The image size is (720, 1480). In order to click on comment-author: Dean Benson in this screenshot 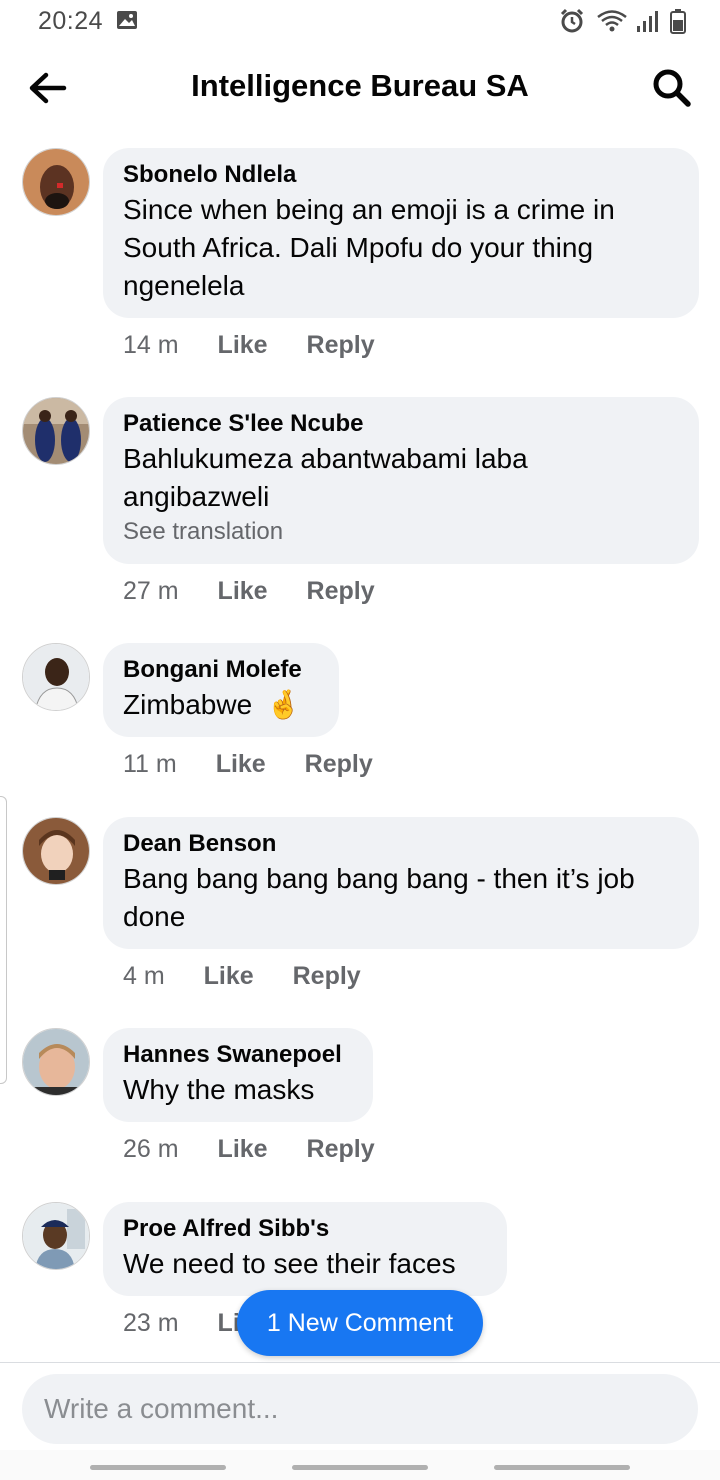, I will do `click(401, 844)`.